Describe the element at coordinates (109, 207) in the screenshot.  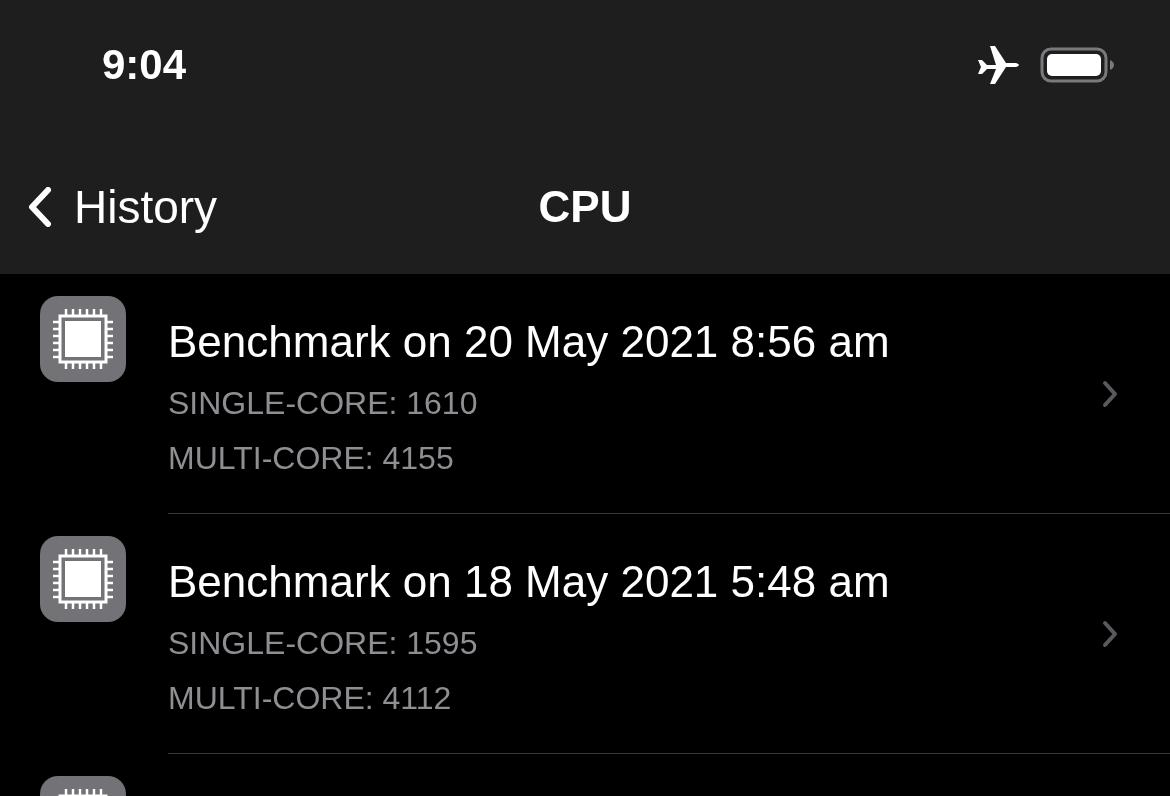
I see `back-button: History` at that location.